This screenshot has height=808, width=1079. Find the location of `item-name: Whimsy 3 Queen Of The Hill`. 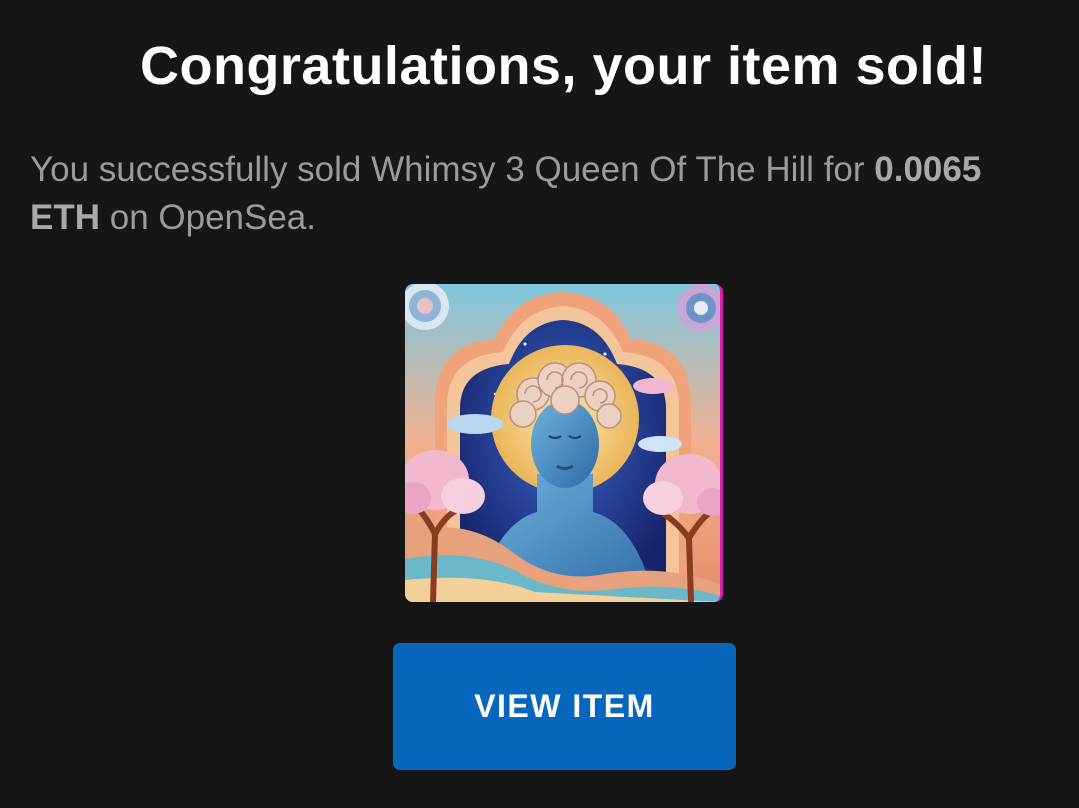

item-name: Whimsy 3 Queen Of The Hill is located at coordinates (592, 169).